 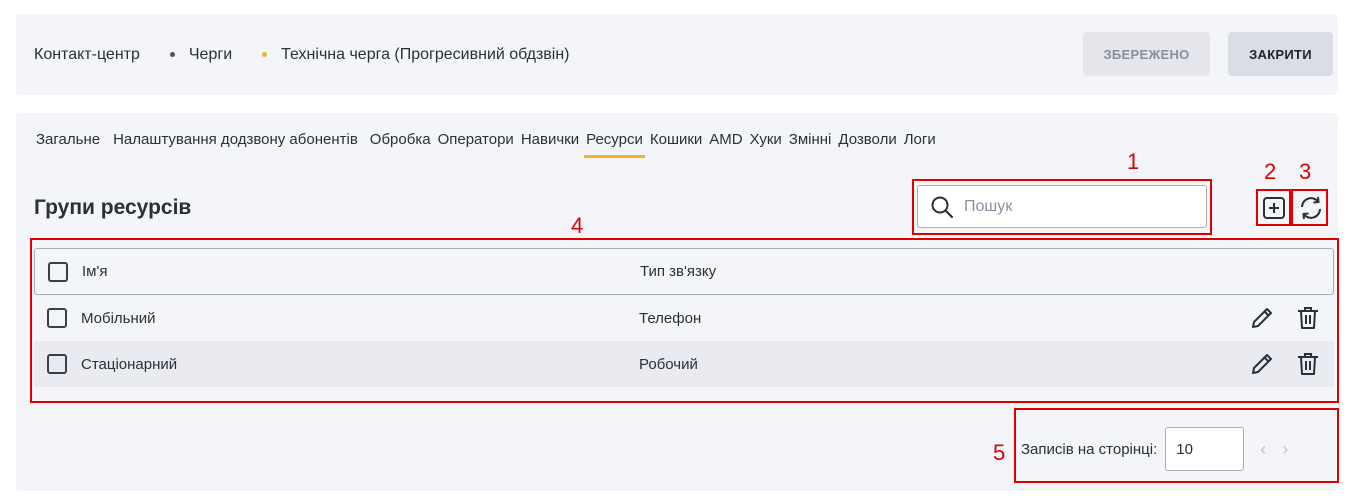 What do you see at coordinates (577, 225) in the screenshot?
I see `annotation-number-4: 4` at bounding box center [577, 225].